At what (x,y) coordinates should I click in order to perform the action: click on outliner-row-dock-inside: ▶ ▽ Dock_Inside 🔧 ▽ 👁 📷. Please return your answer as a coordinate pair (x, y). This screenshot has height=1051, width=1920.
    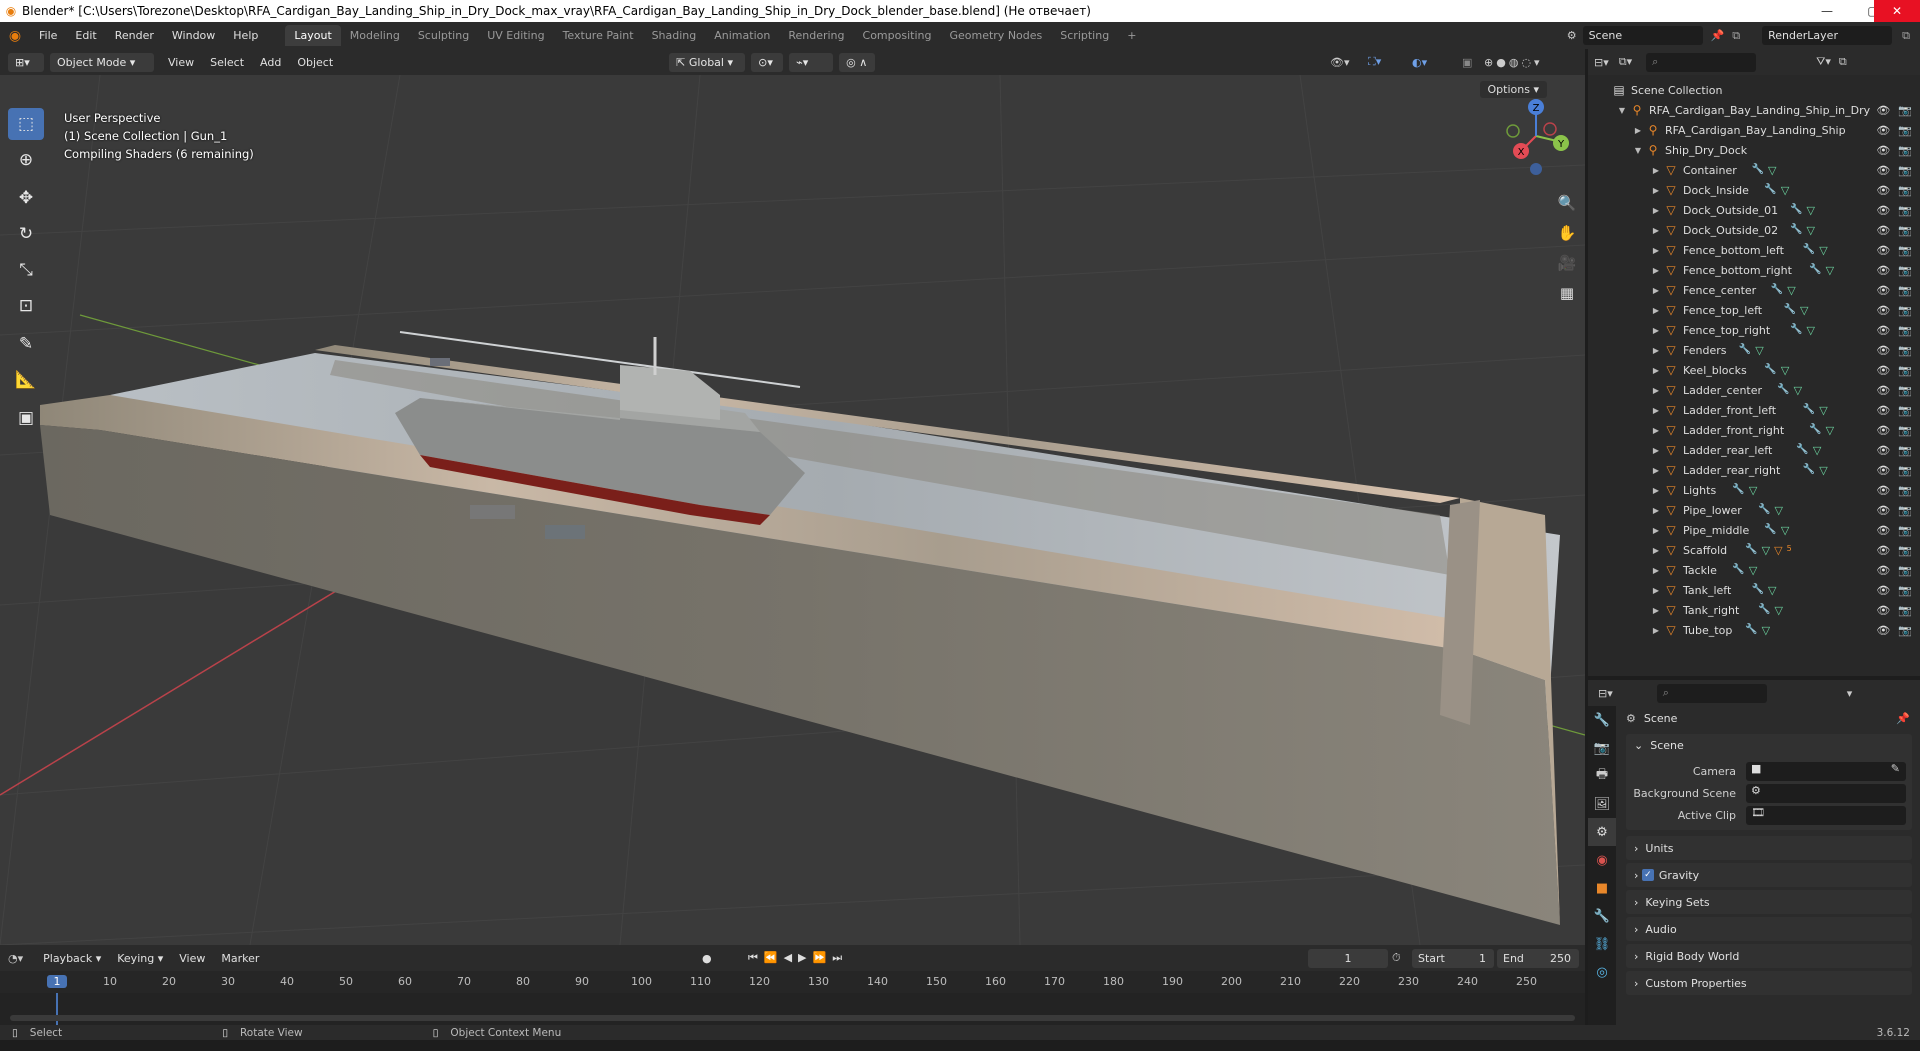
    Looking at the image, I should click on (1754, 190).